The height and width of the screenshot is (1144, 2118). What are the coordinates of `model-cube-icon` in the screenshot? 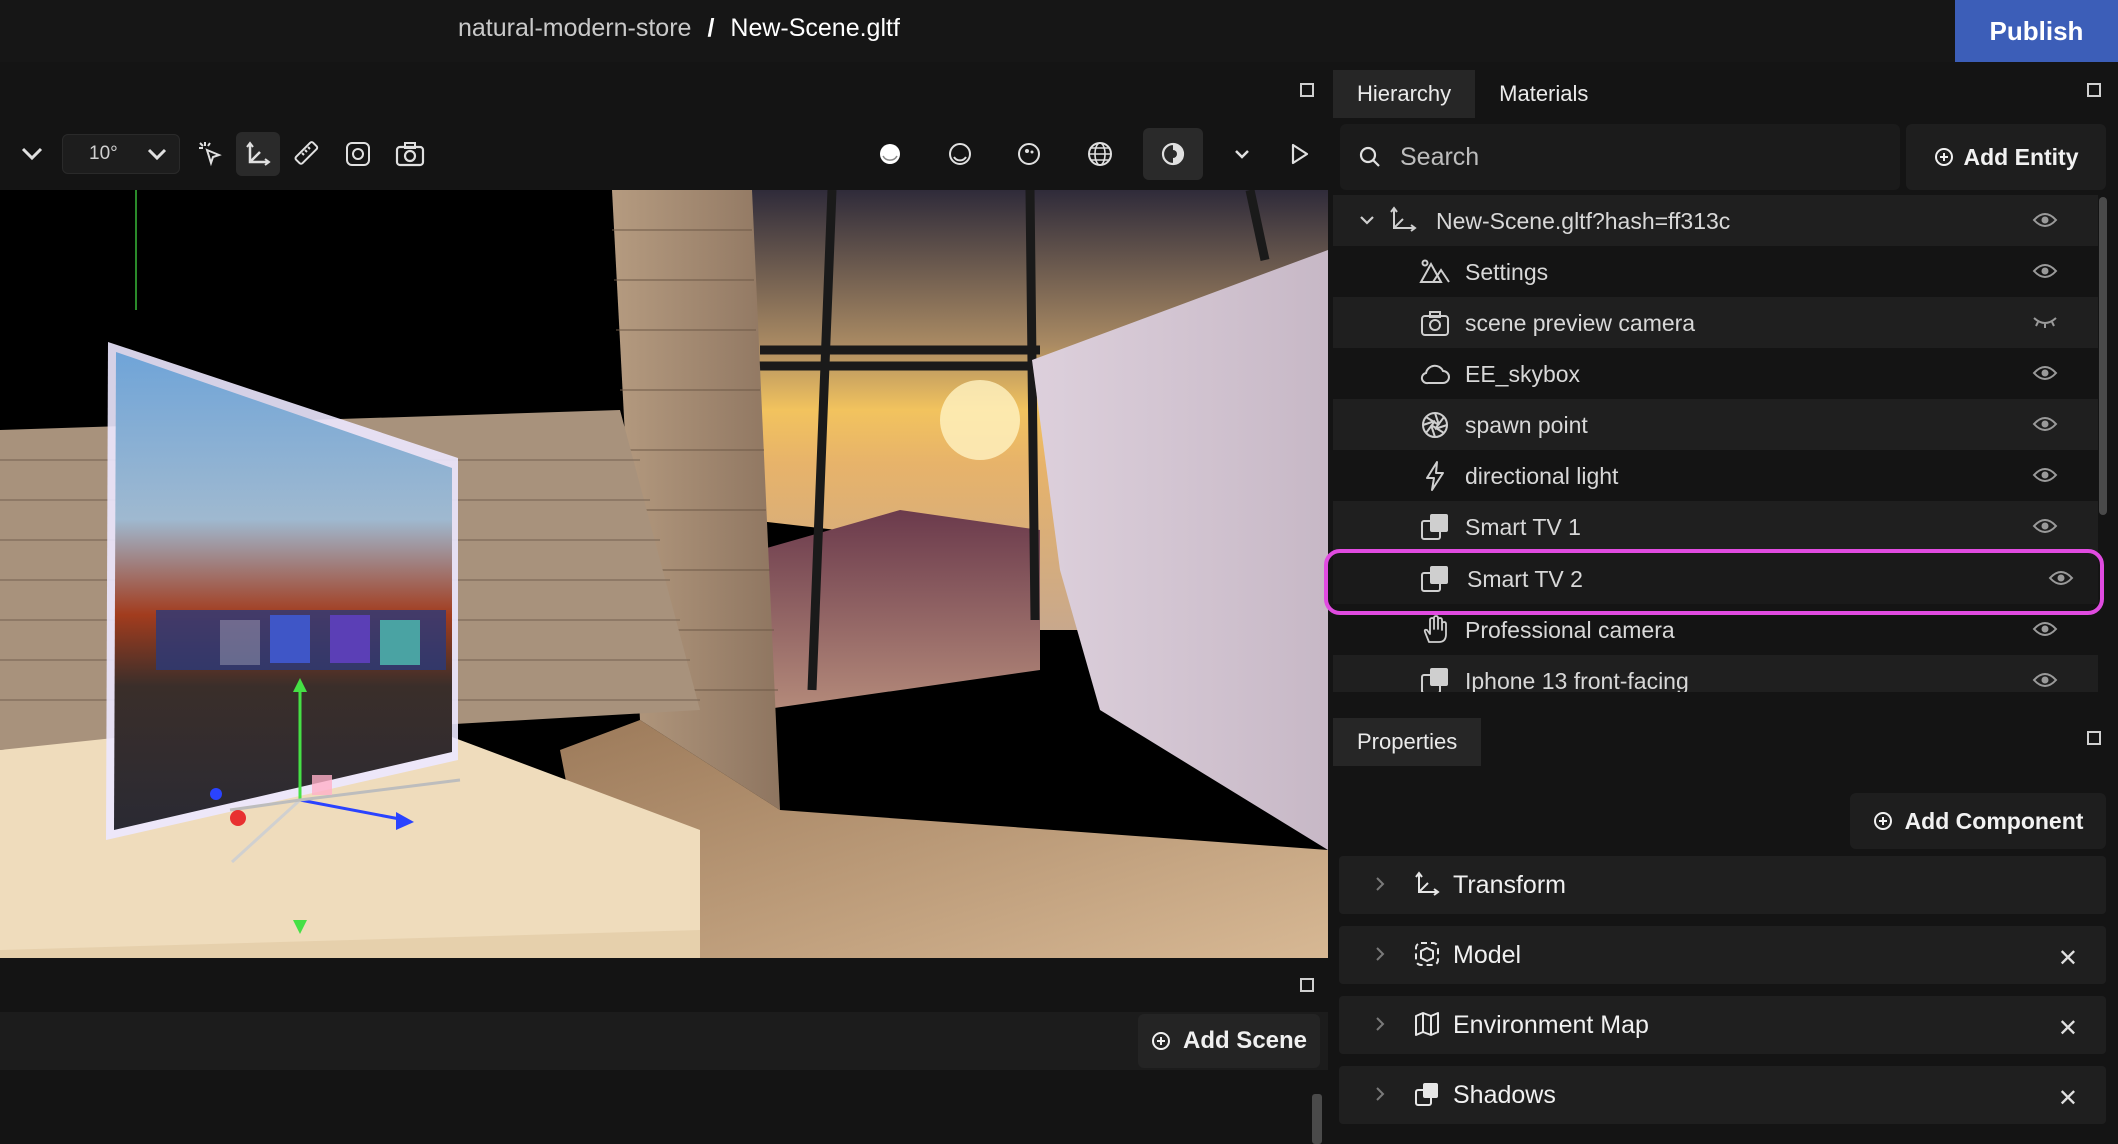 It's located at (1427, 954).